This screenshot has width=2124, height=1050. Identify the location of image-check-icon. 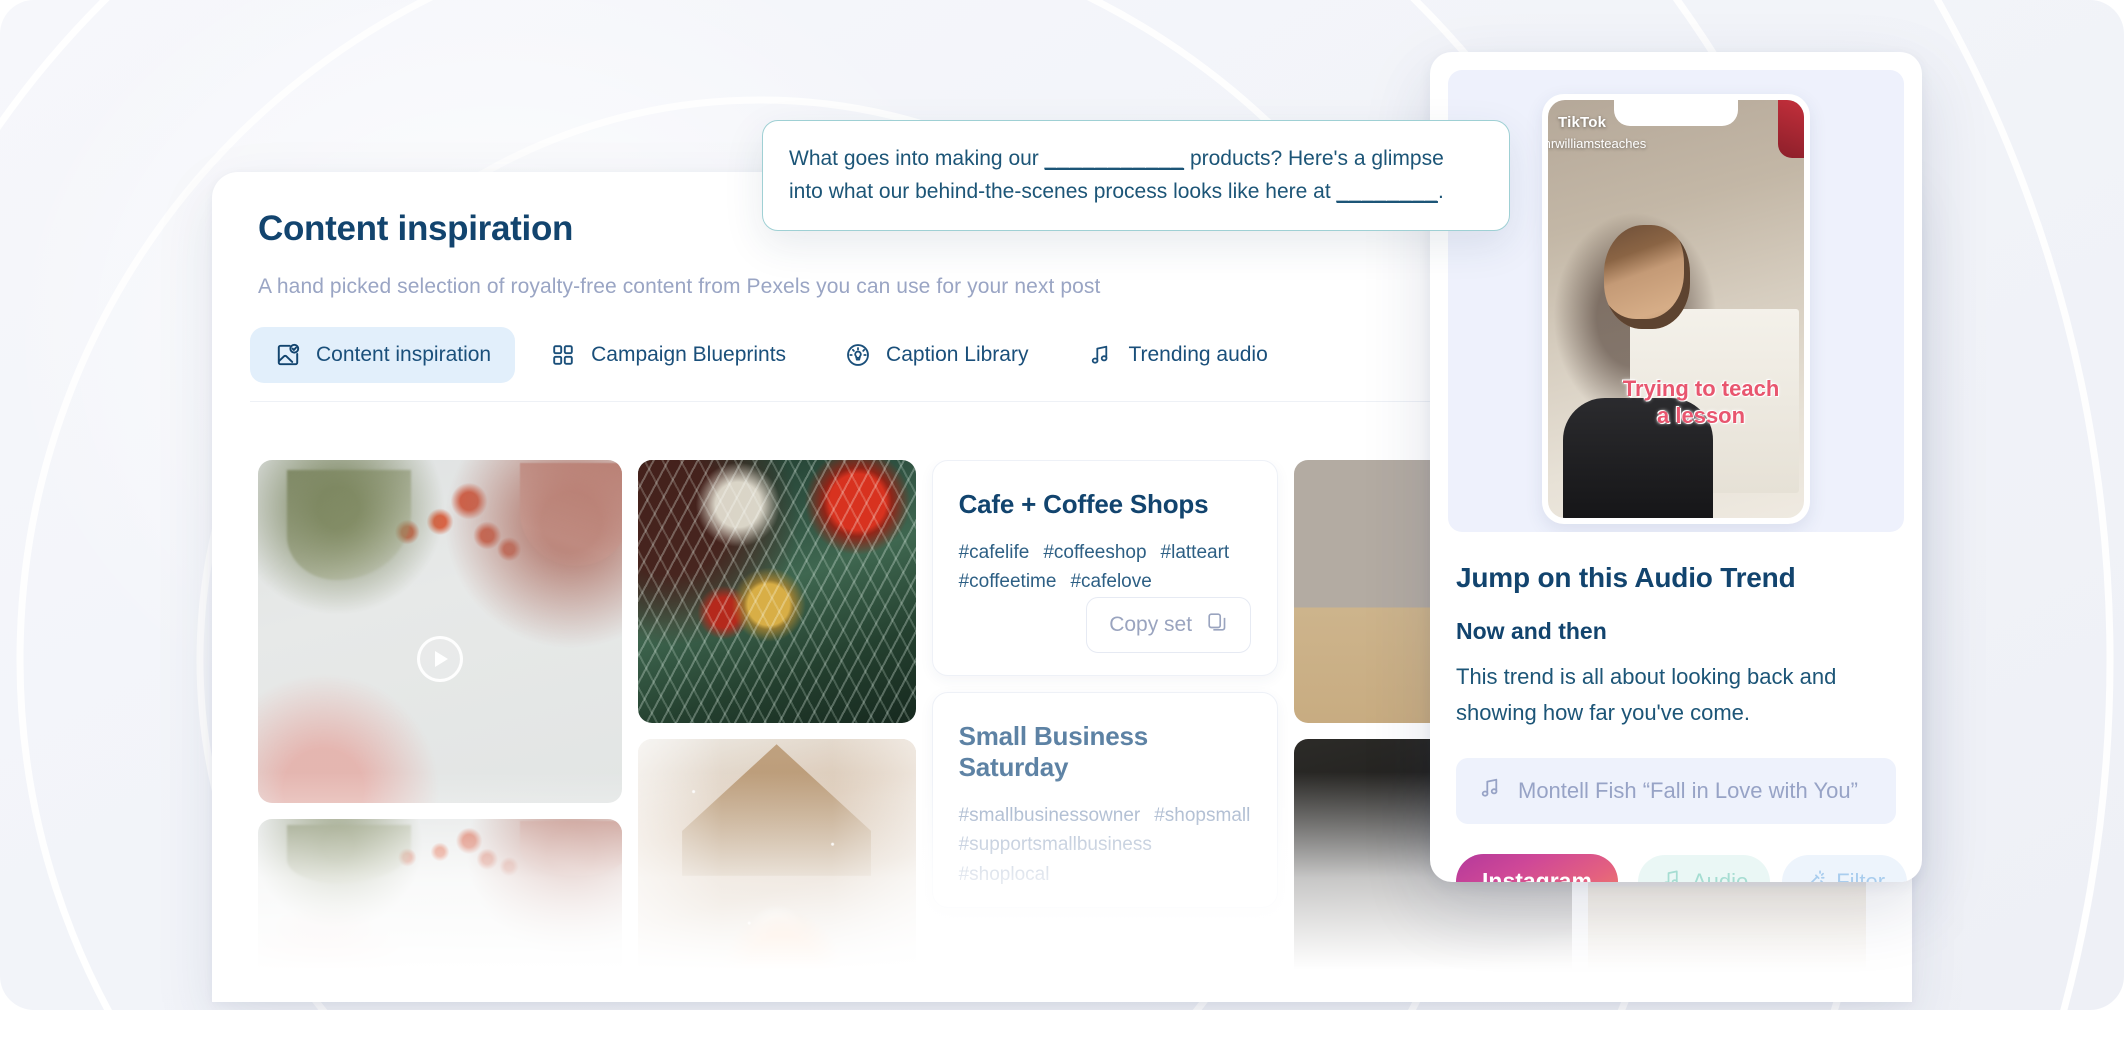
(288, 355).